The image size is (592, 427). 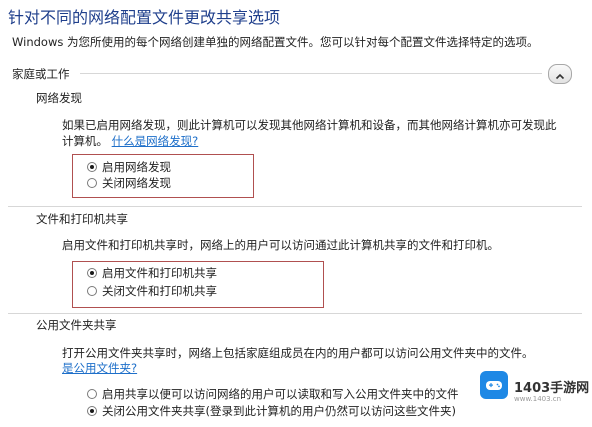 What do you see at coordinates (85, 141) in the screenshot?
I see `network-discovery-description-line2: 计算机。` at bounding box center [85, 141].